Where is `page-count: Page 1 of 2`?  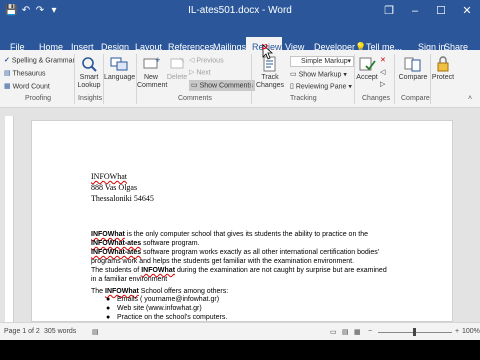 page-count: Page 1 of 2 is located at coordinates (22, 331).